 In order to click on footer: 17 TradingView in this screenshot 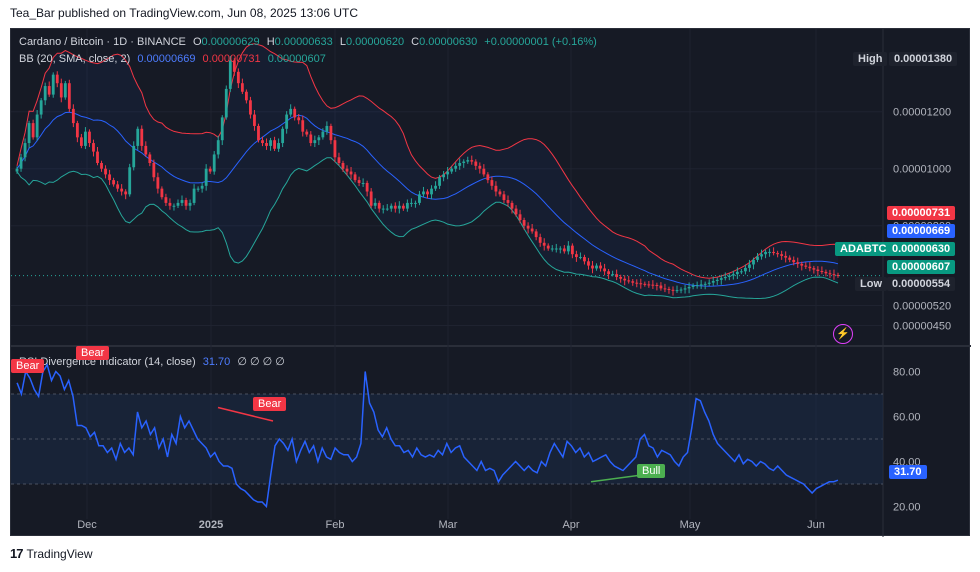, I will do `click(51, 553)`.